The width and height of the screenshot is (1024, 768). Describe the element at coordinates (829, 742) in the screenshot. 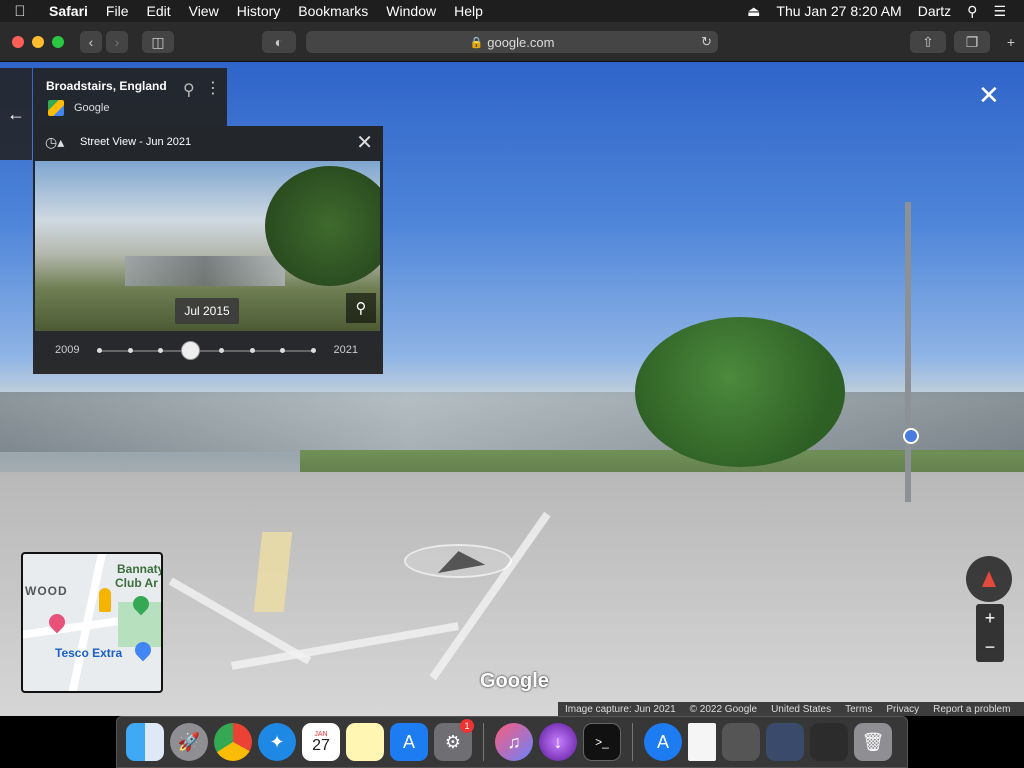

I see `media-stack-icon` at that location.